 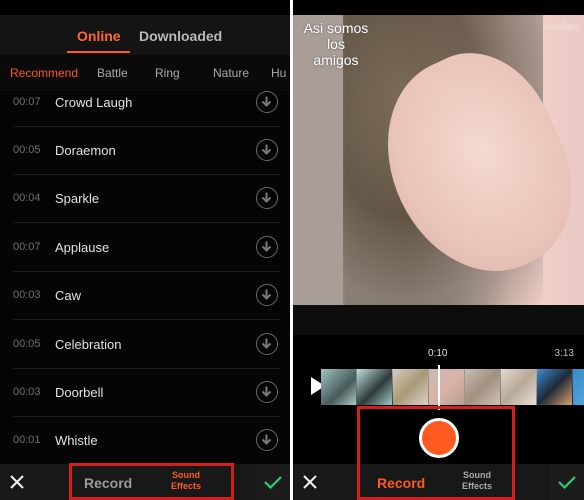 What do you see at coordinates (231, 73) in the screenshot?
I see `category-nature: Nature` at bounding box center [231, 73].